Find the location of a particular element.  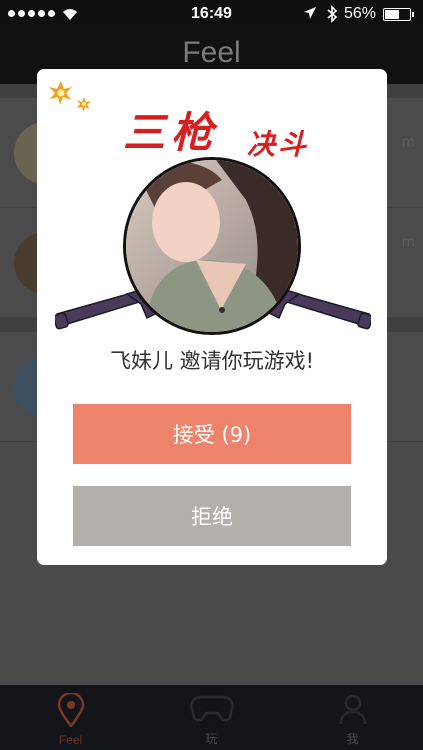

inviter-avatar is located at coordinates (212, 246).